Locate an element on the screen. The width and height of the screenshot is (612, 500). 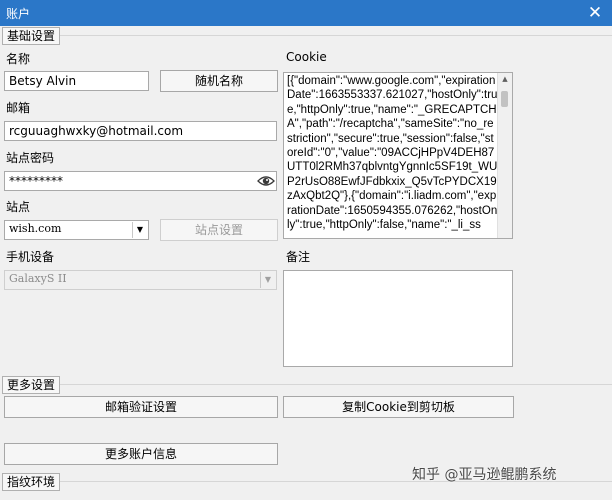
copy-cookie-button: 复制Cookie到剪切板 is located at coordinates (398, 407).